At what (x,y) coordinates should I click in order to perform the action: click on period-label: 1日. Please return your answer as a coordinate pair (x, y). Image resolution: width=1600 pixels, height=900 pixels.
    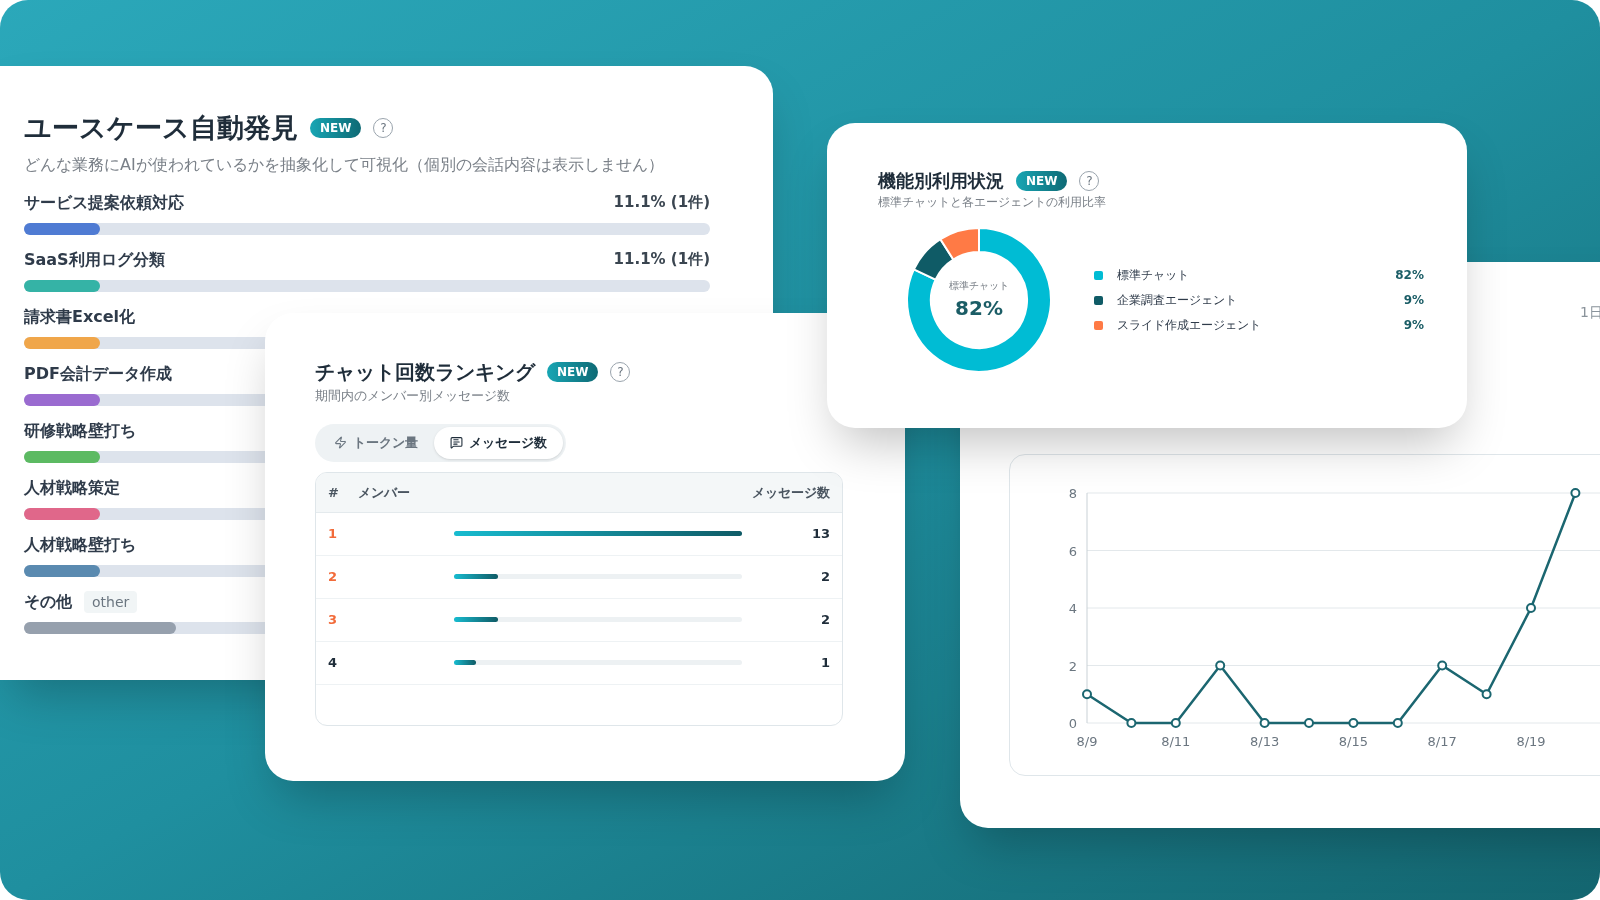
    Looking at the image, I should click on (1590, 312).